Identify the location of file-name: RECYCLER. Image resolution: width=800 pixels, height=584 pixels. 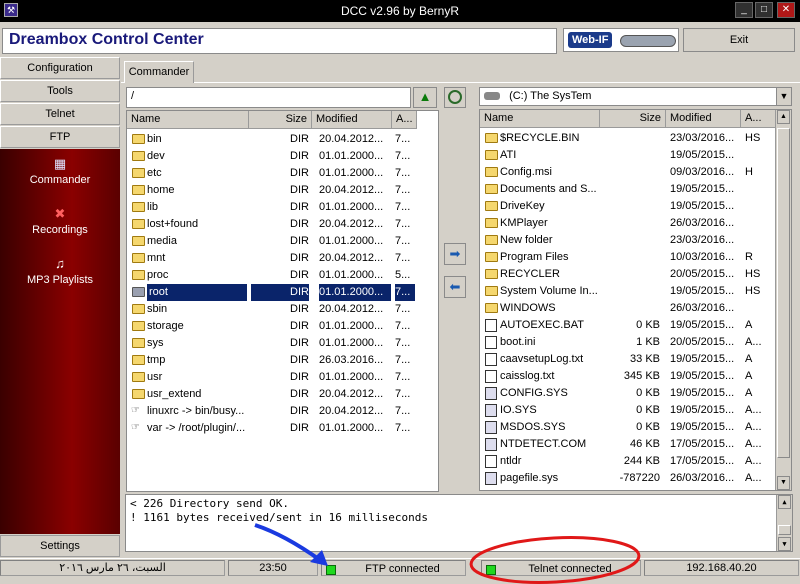
(530, 274).